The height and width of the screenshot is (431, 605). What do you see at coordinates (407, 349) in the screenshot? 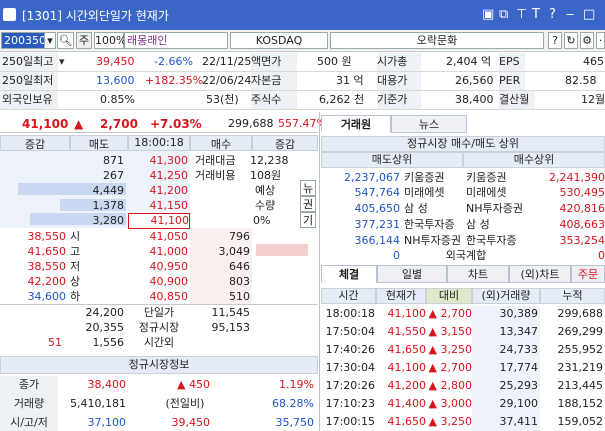
I see `tick-price: 41,650` at bounding box center [407, 349].